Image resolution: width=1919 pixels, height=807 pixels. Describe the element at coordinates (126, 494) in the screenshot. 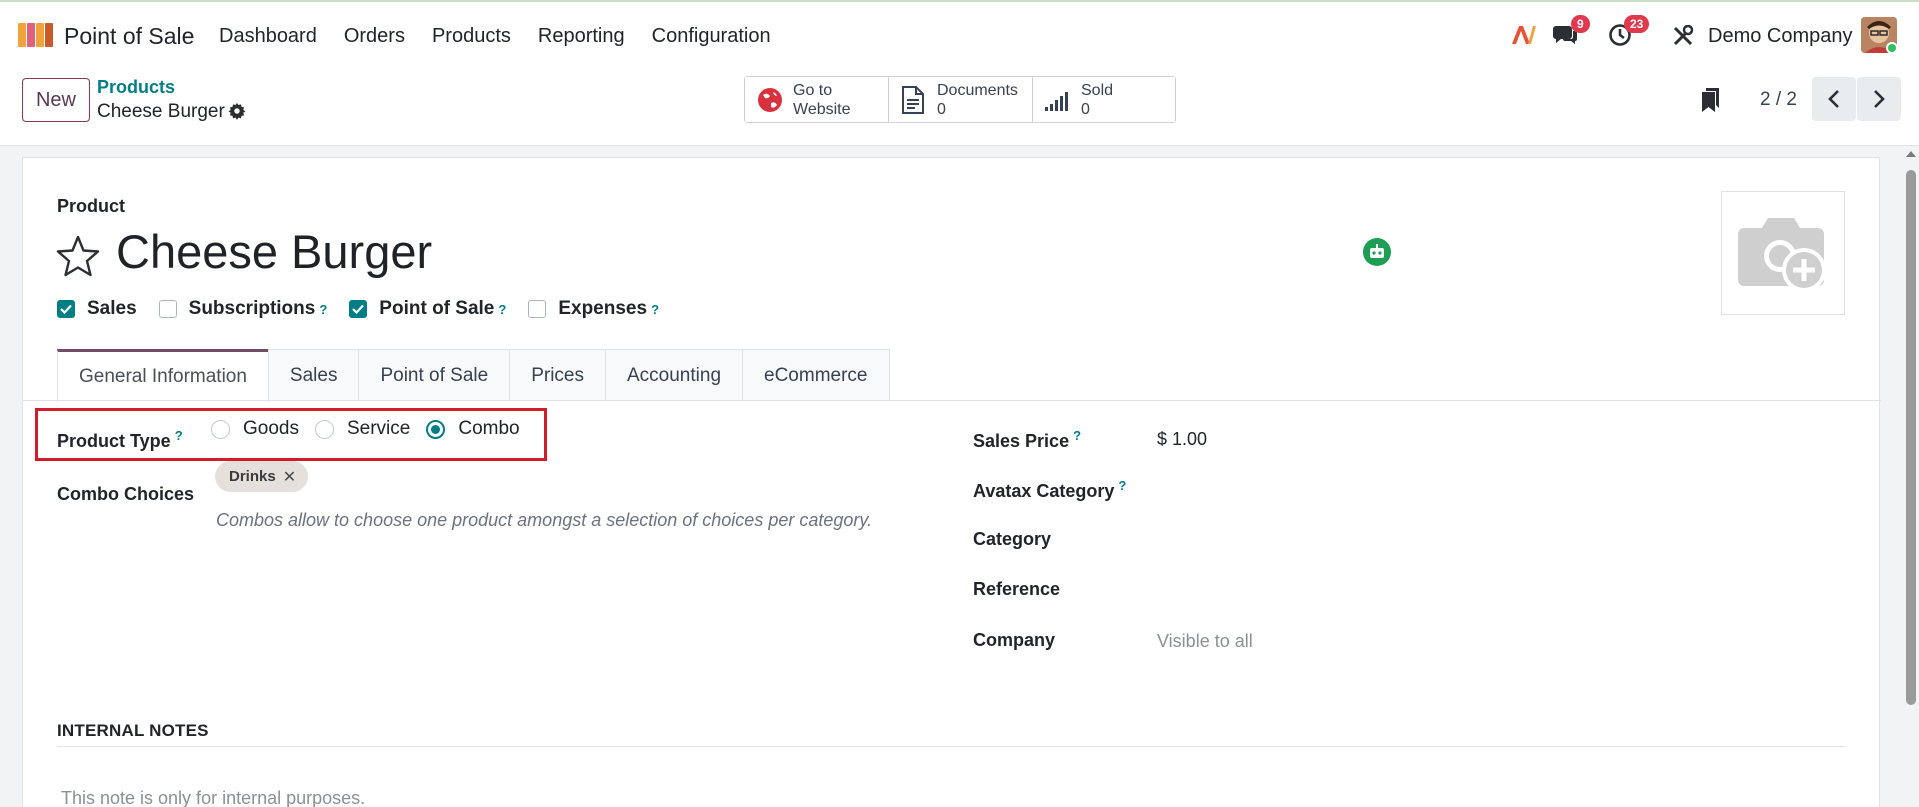

I see `combo-choices-label: Combo Choices` at that location.